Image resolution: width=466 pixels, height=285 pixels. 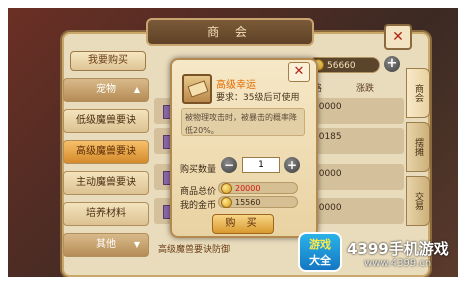 I want to click on category-other: 其他 ▼, so click(x=106, y=245).